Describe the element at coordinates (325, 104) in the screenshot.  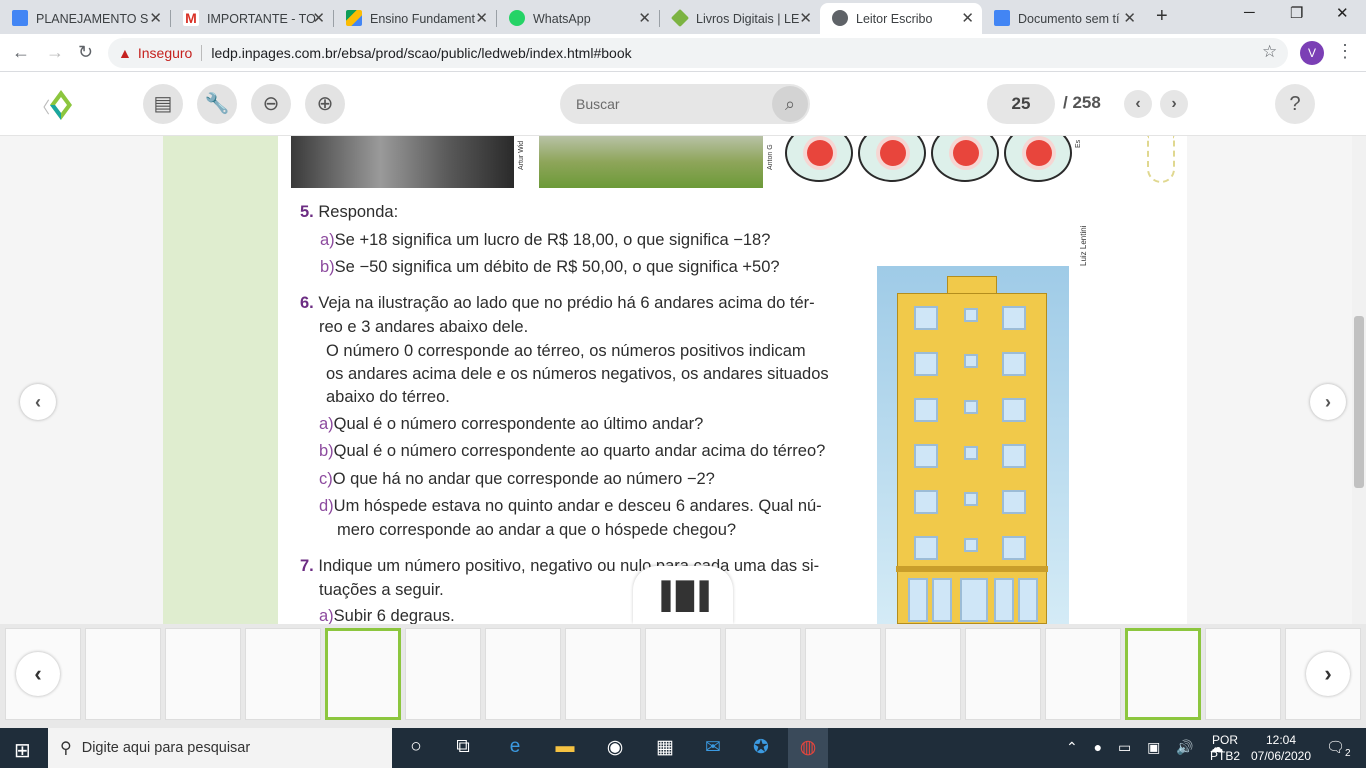
I see `zoom-in-icon: ⊕` at that location.